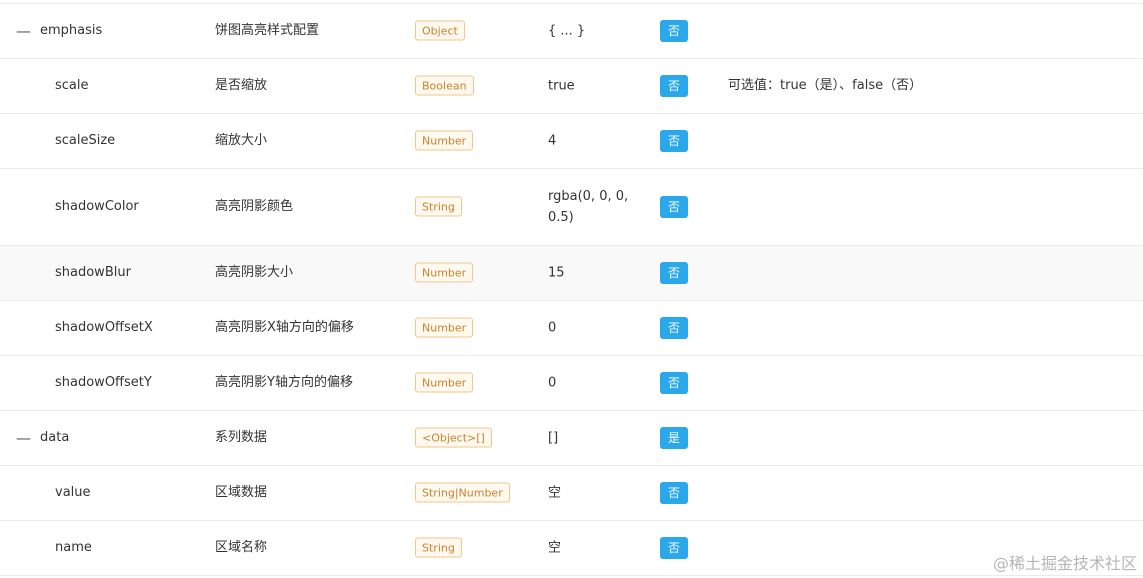 The image size is (1143, 578). Describe the element at coordinates (73, 547) in the screenshot. I see `prop-name: name` at that location.